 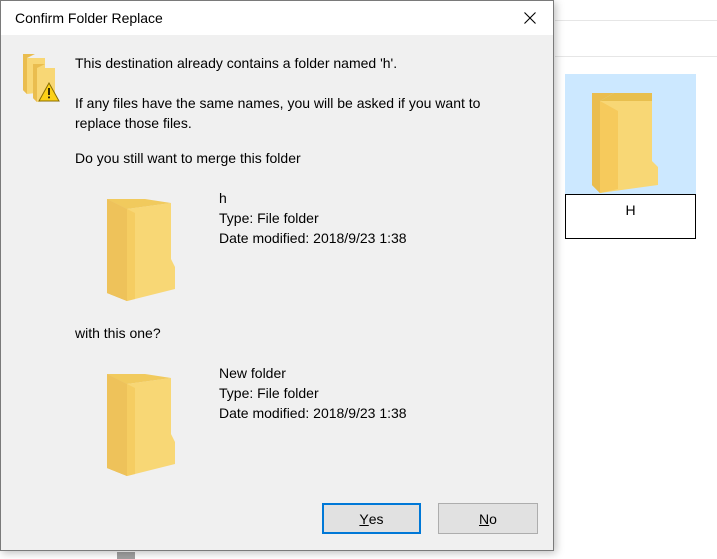 I want to click on folder-label: H, so click(x=630, y=210).